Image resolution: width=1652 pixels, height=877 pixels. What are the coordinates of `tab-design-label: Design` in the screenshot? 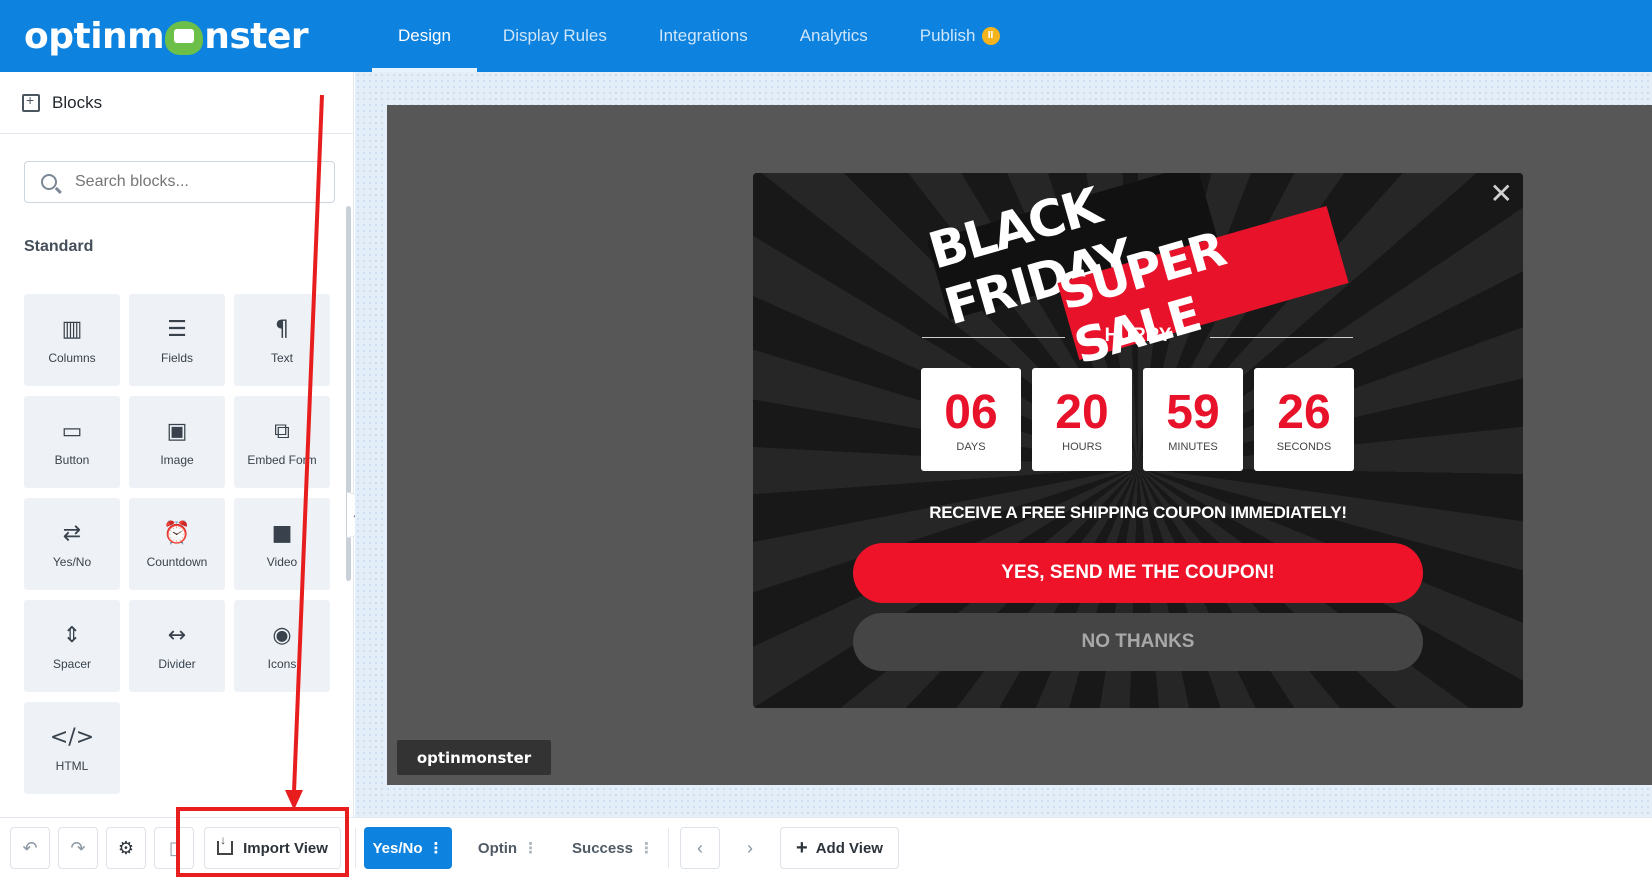 It's located at (424, 35).